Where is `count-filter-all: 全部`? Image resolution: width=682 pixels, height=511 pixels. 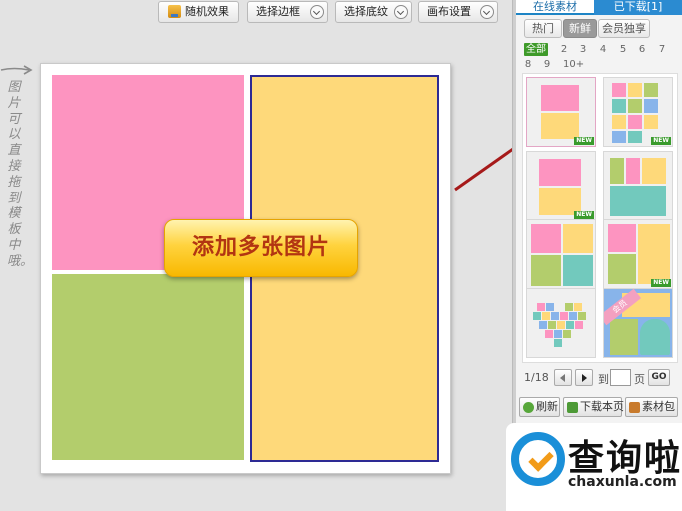 count-filter-all: 全部 is located at coordinates (536, 49).